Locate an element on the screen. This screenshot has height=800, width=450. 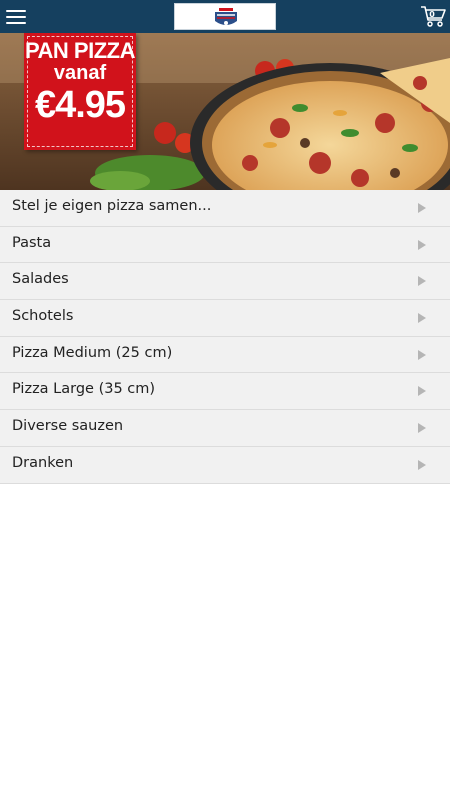
top-app-bar: 0 is located at coordinates (225, 16).